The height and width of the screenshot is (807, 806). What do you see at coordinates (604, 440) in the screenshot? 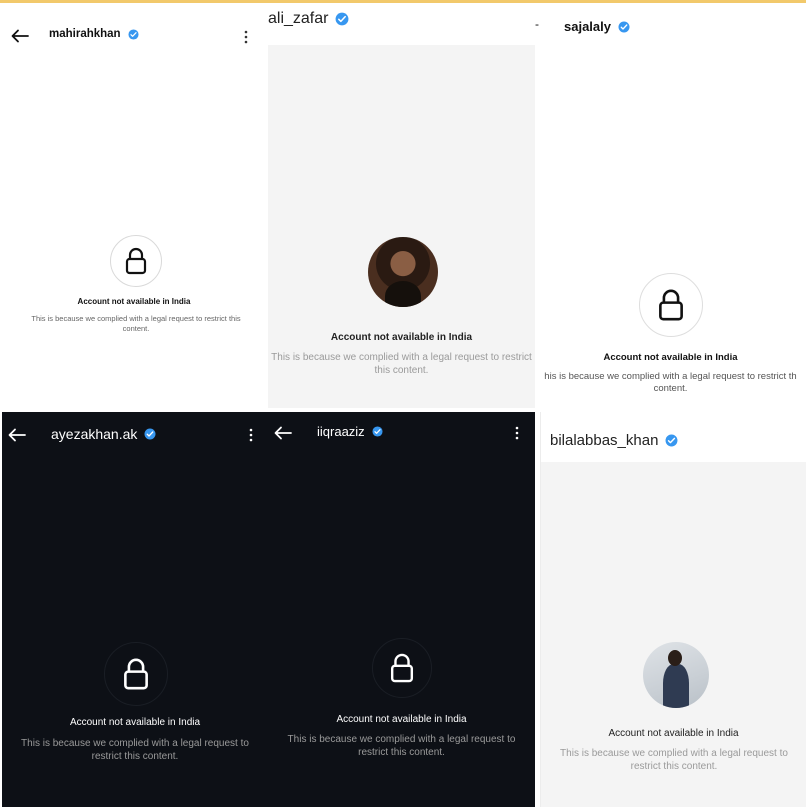
I see `profile-username: bilalabbas_khan` at bounding box center [604, 440].